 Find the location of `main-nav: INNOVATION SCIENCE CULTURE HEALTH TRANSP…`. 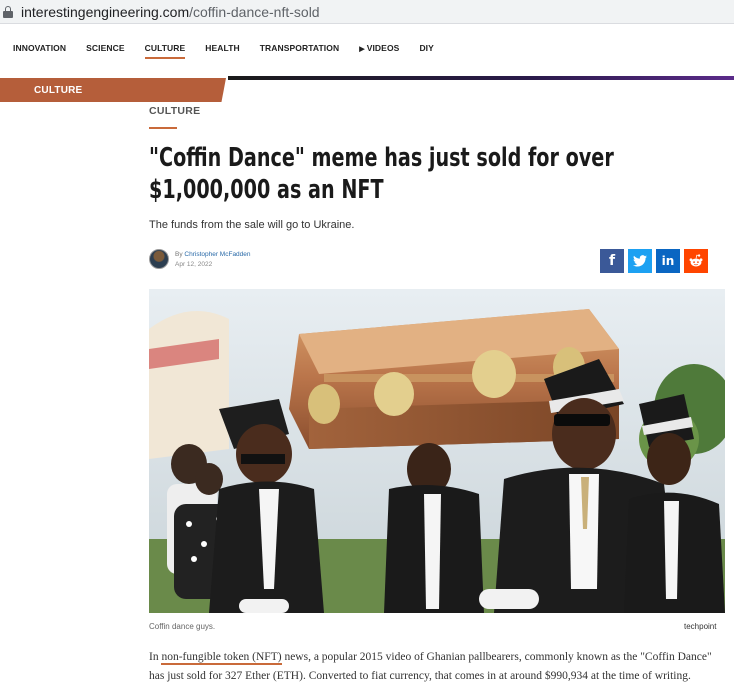

main-nav: INNOVATION SCIENCE CULTURE HEALTH TRANSP… is located at coordinates (220, 50).